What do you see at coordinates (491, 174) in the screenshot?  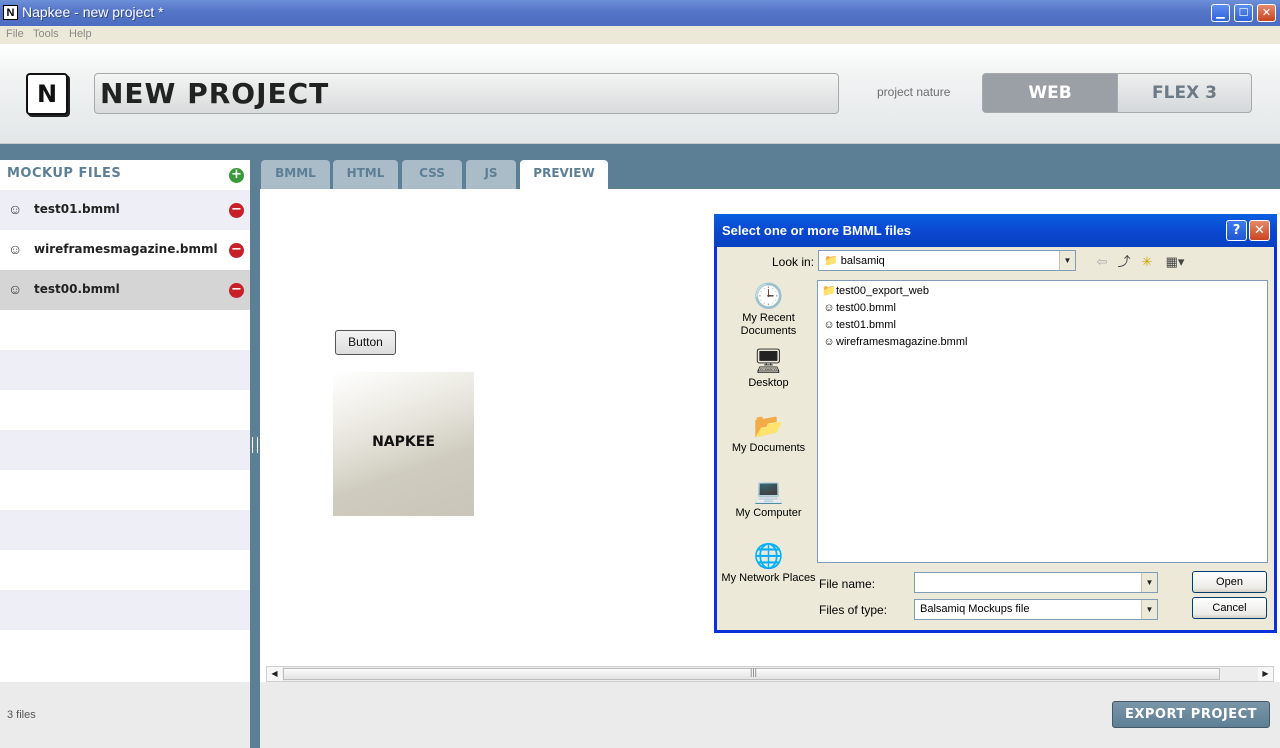 I see `tab-js: JS` at bounding box center [491, 174].